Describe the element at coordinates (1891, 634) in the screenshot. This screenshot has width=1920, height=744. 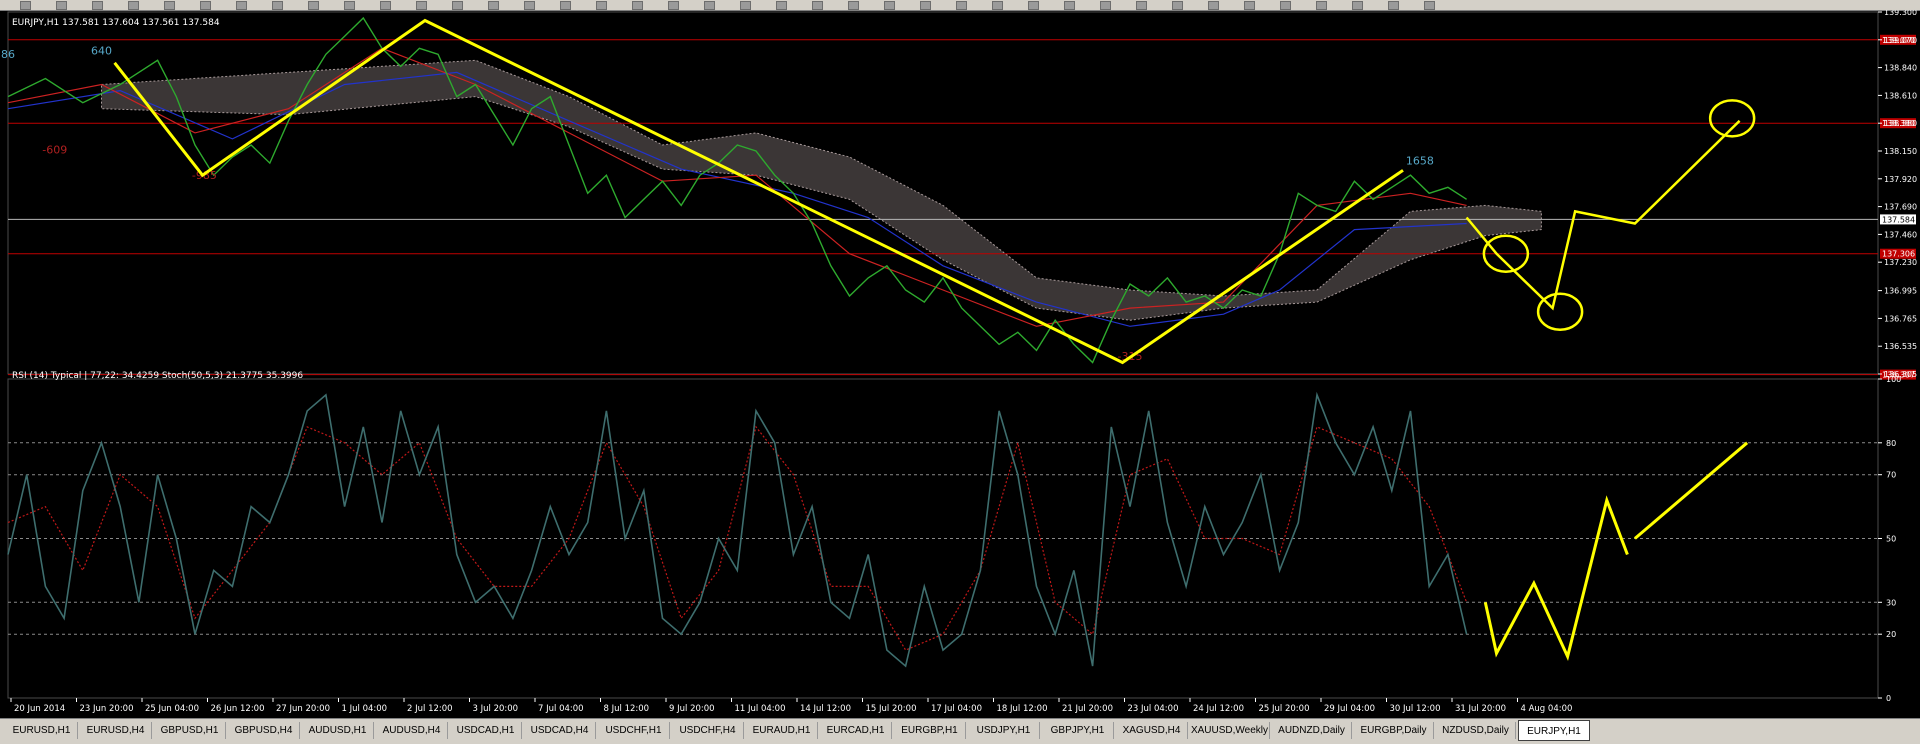
I see `oscillator-axis-label: 20` at that location.